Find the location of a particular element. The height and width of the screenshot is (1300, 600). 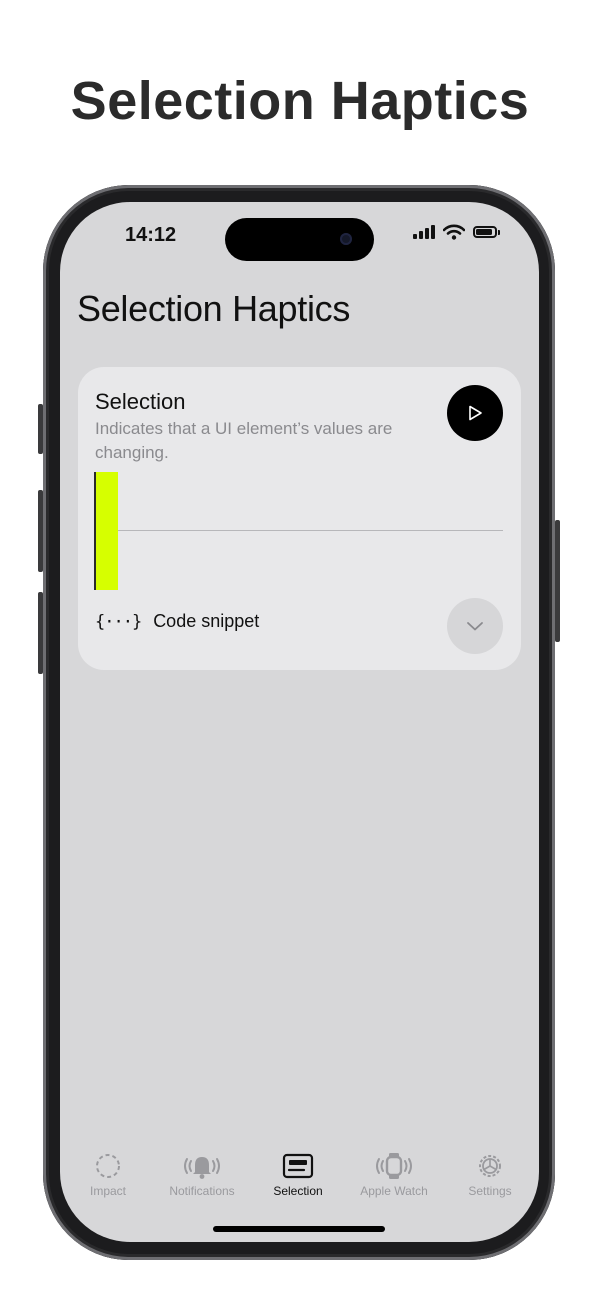

play-icon is located at coordinates (475, 413).